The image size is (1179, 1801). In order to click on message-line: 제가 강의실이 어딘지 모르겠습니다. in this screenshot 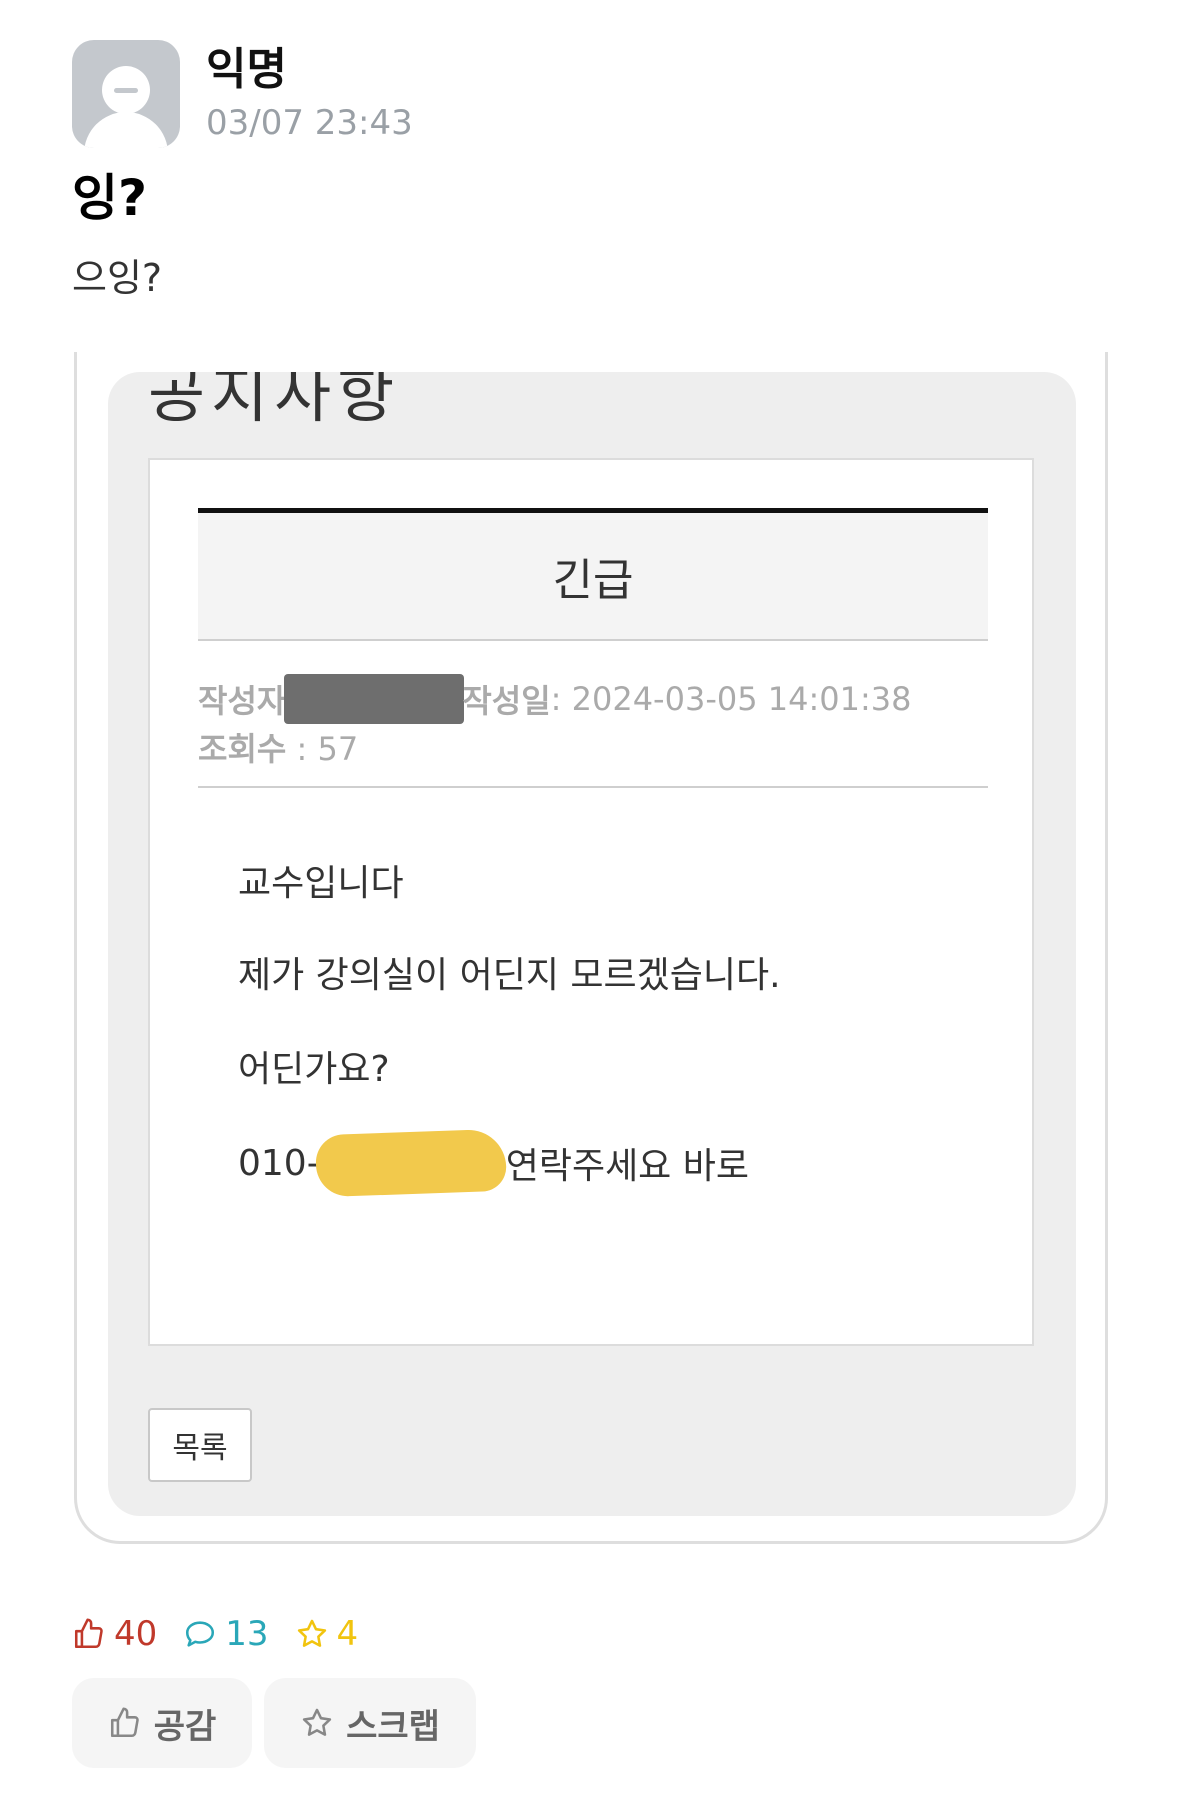, I will do `click(509, 975)`.